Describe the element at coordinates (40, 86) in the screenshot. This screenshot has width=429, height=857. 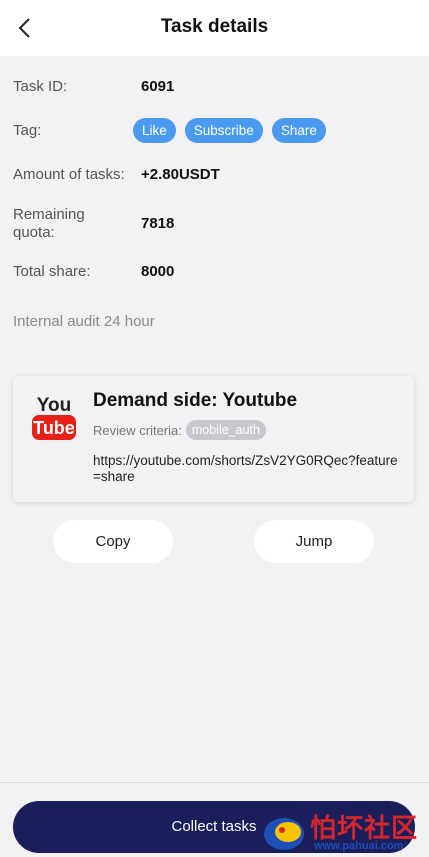
I see `task-id-label: Task ID:` at that location.